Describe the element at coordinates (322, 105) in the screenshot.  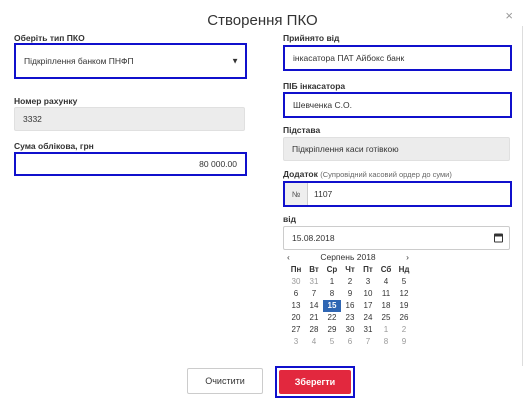
I see `collector-name-value: Шевченка С.О.` at that location.